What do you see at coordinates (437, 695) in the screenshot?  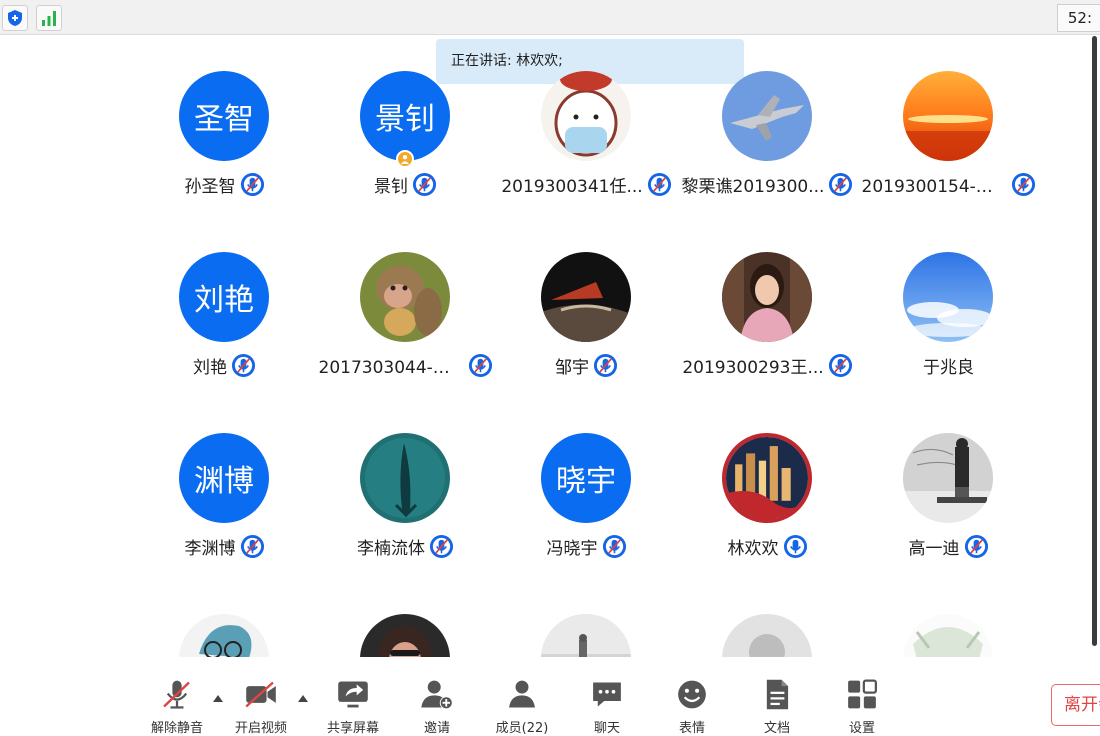 I see `add-person-icon` at bounding box center [437, 695].